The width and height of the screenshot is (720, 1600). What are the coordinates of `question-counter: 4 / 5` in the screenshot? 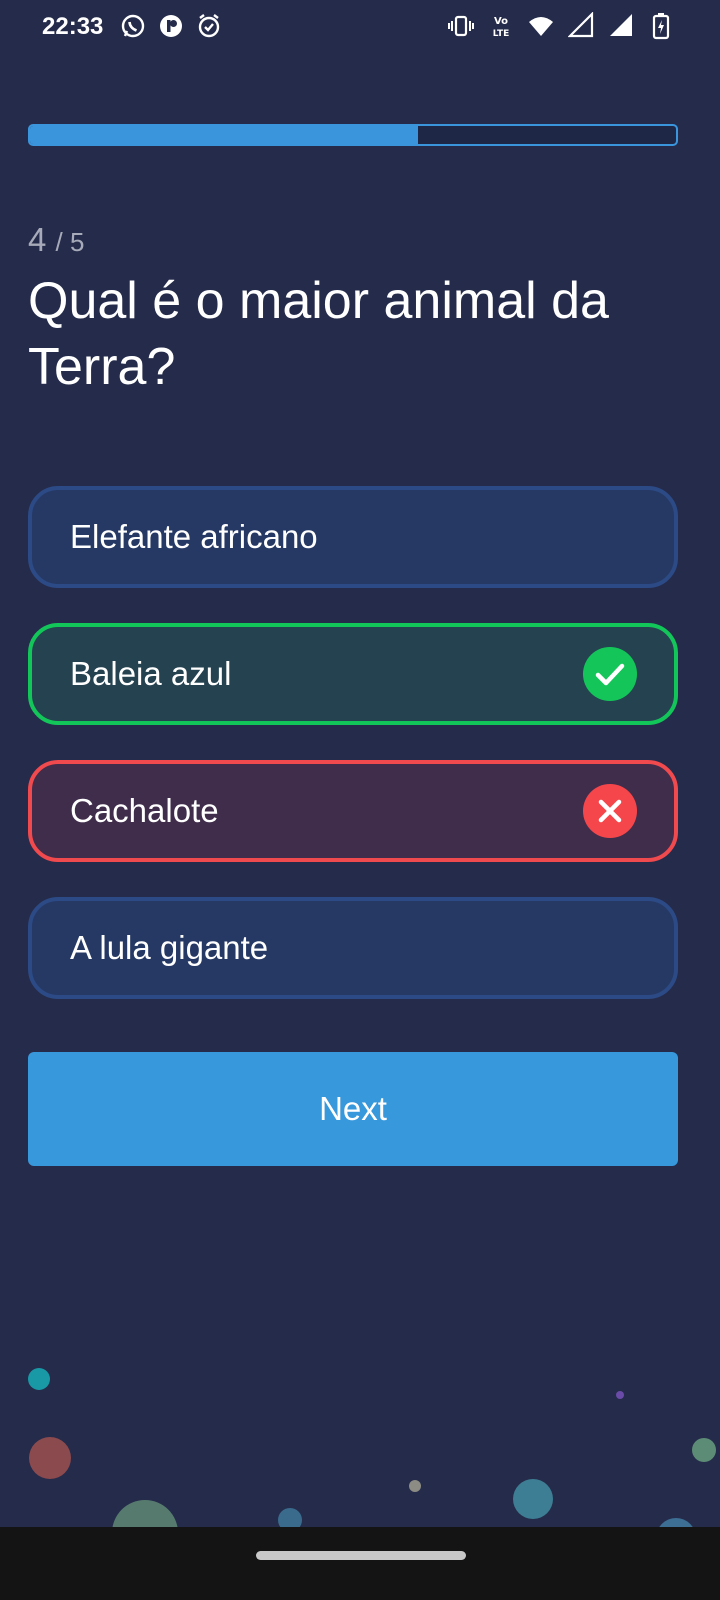 It's located at (56, 241).